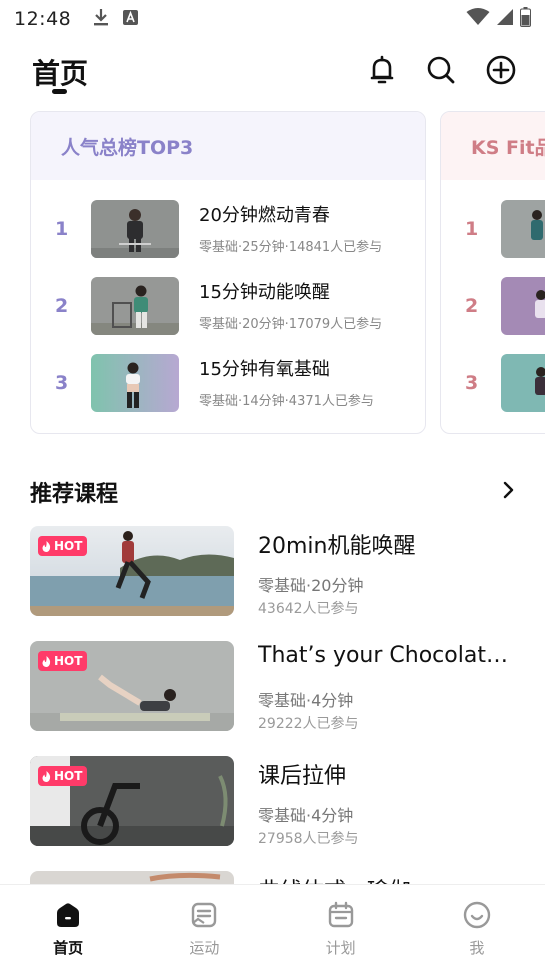 This screenshot has height=970, width=545. What do you see at coordinates (68, 917) in the screenshot?
I see `home-icon` at bounding box center [68, 917].